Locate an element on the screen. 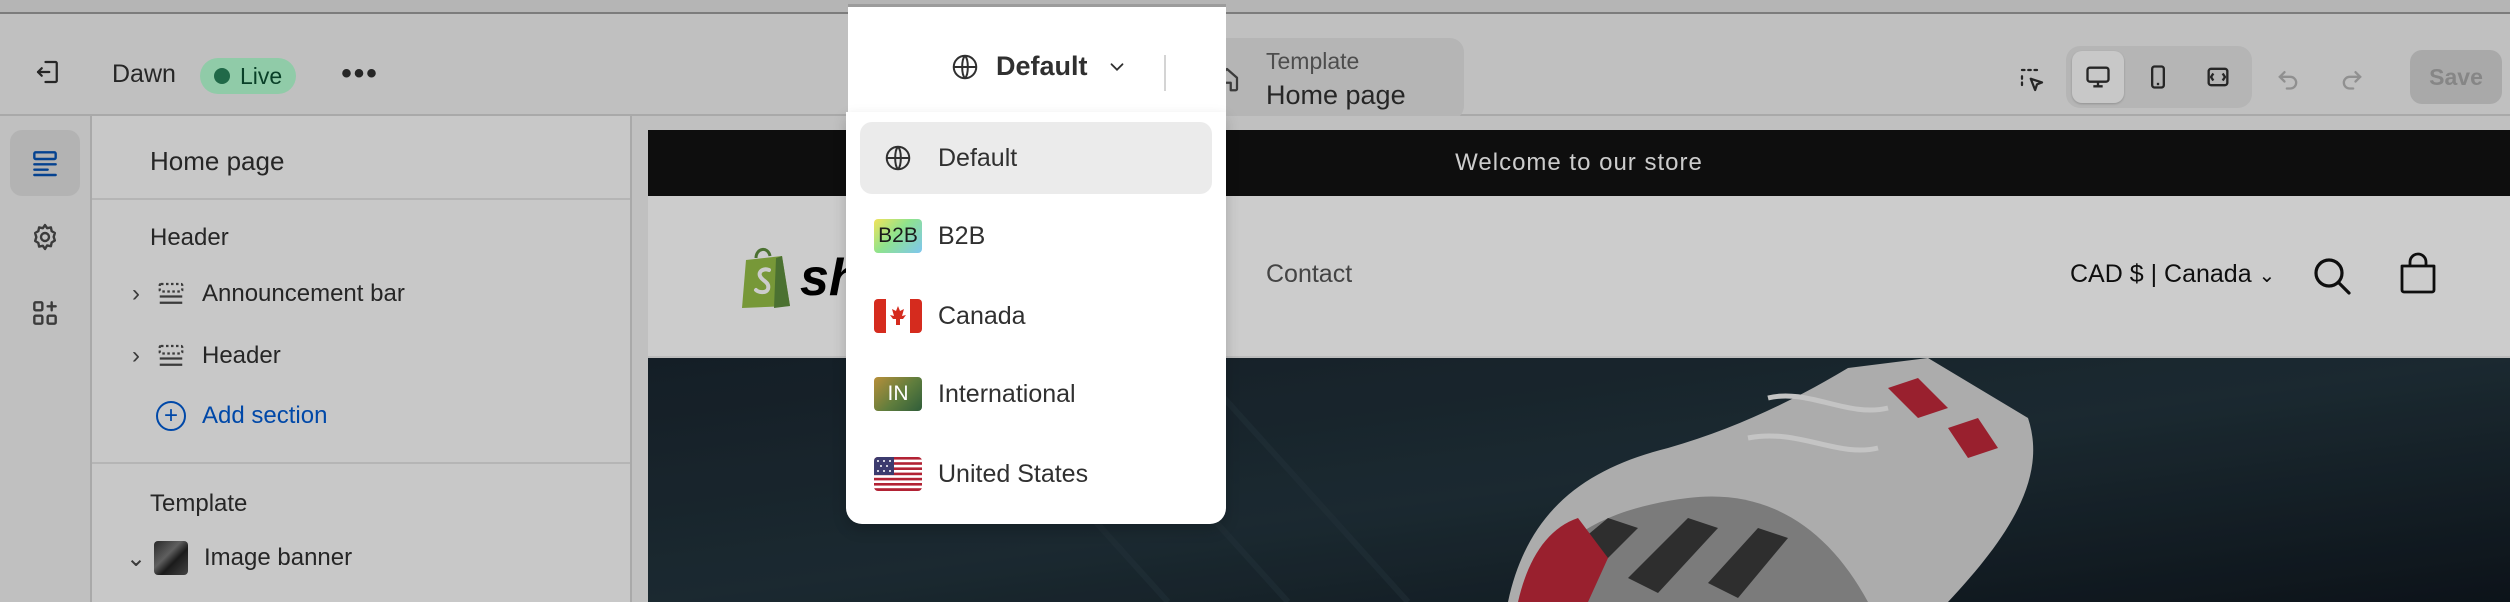  save-button: Save is located at coordinates (2456, 77).